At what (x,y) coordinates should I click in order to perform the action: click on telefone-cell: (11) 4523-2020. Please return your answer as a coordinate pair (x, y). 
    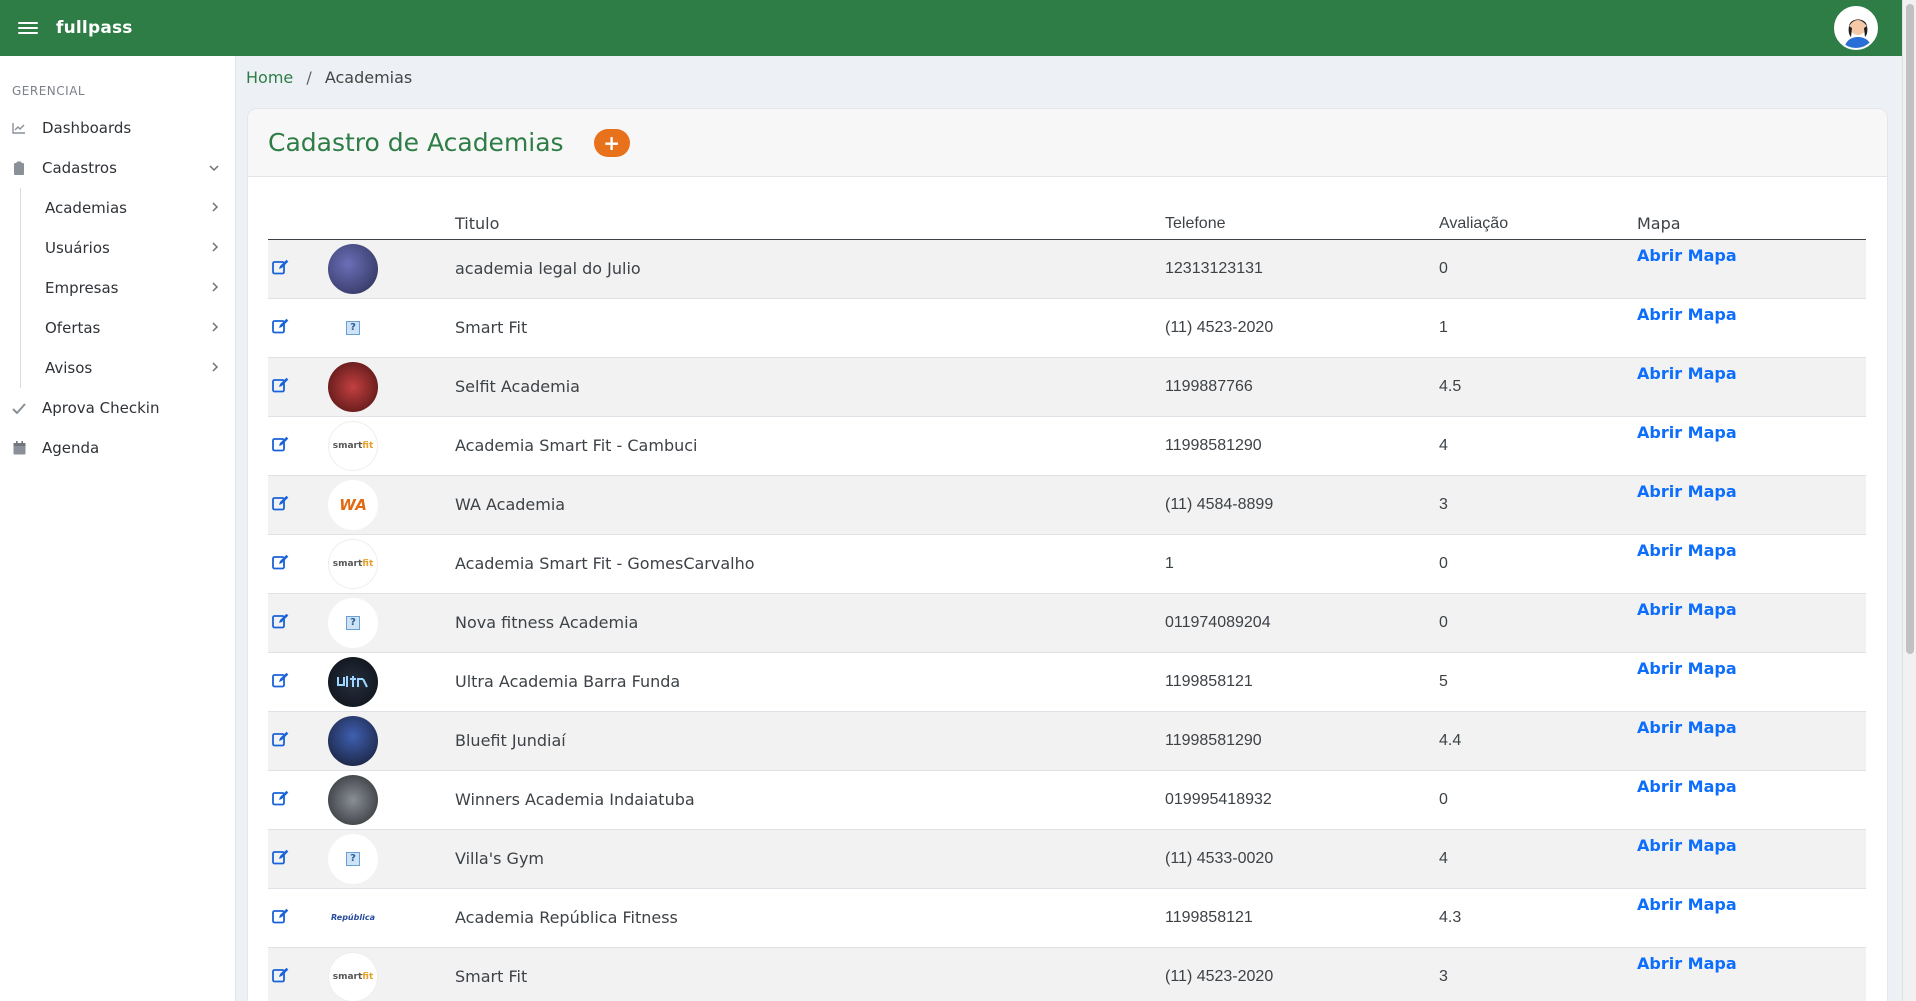
    Looking at the image, I should click on (1219, 976).